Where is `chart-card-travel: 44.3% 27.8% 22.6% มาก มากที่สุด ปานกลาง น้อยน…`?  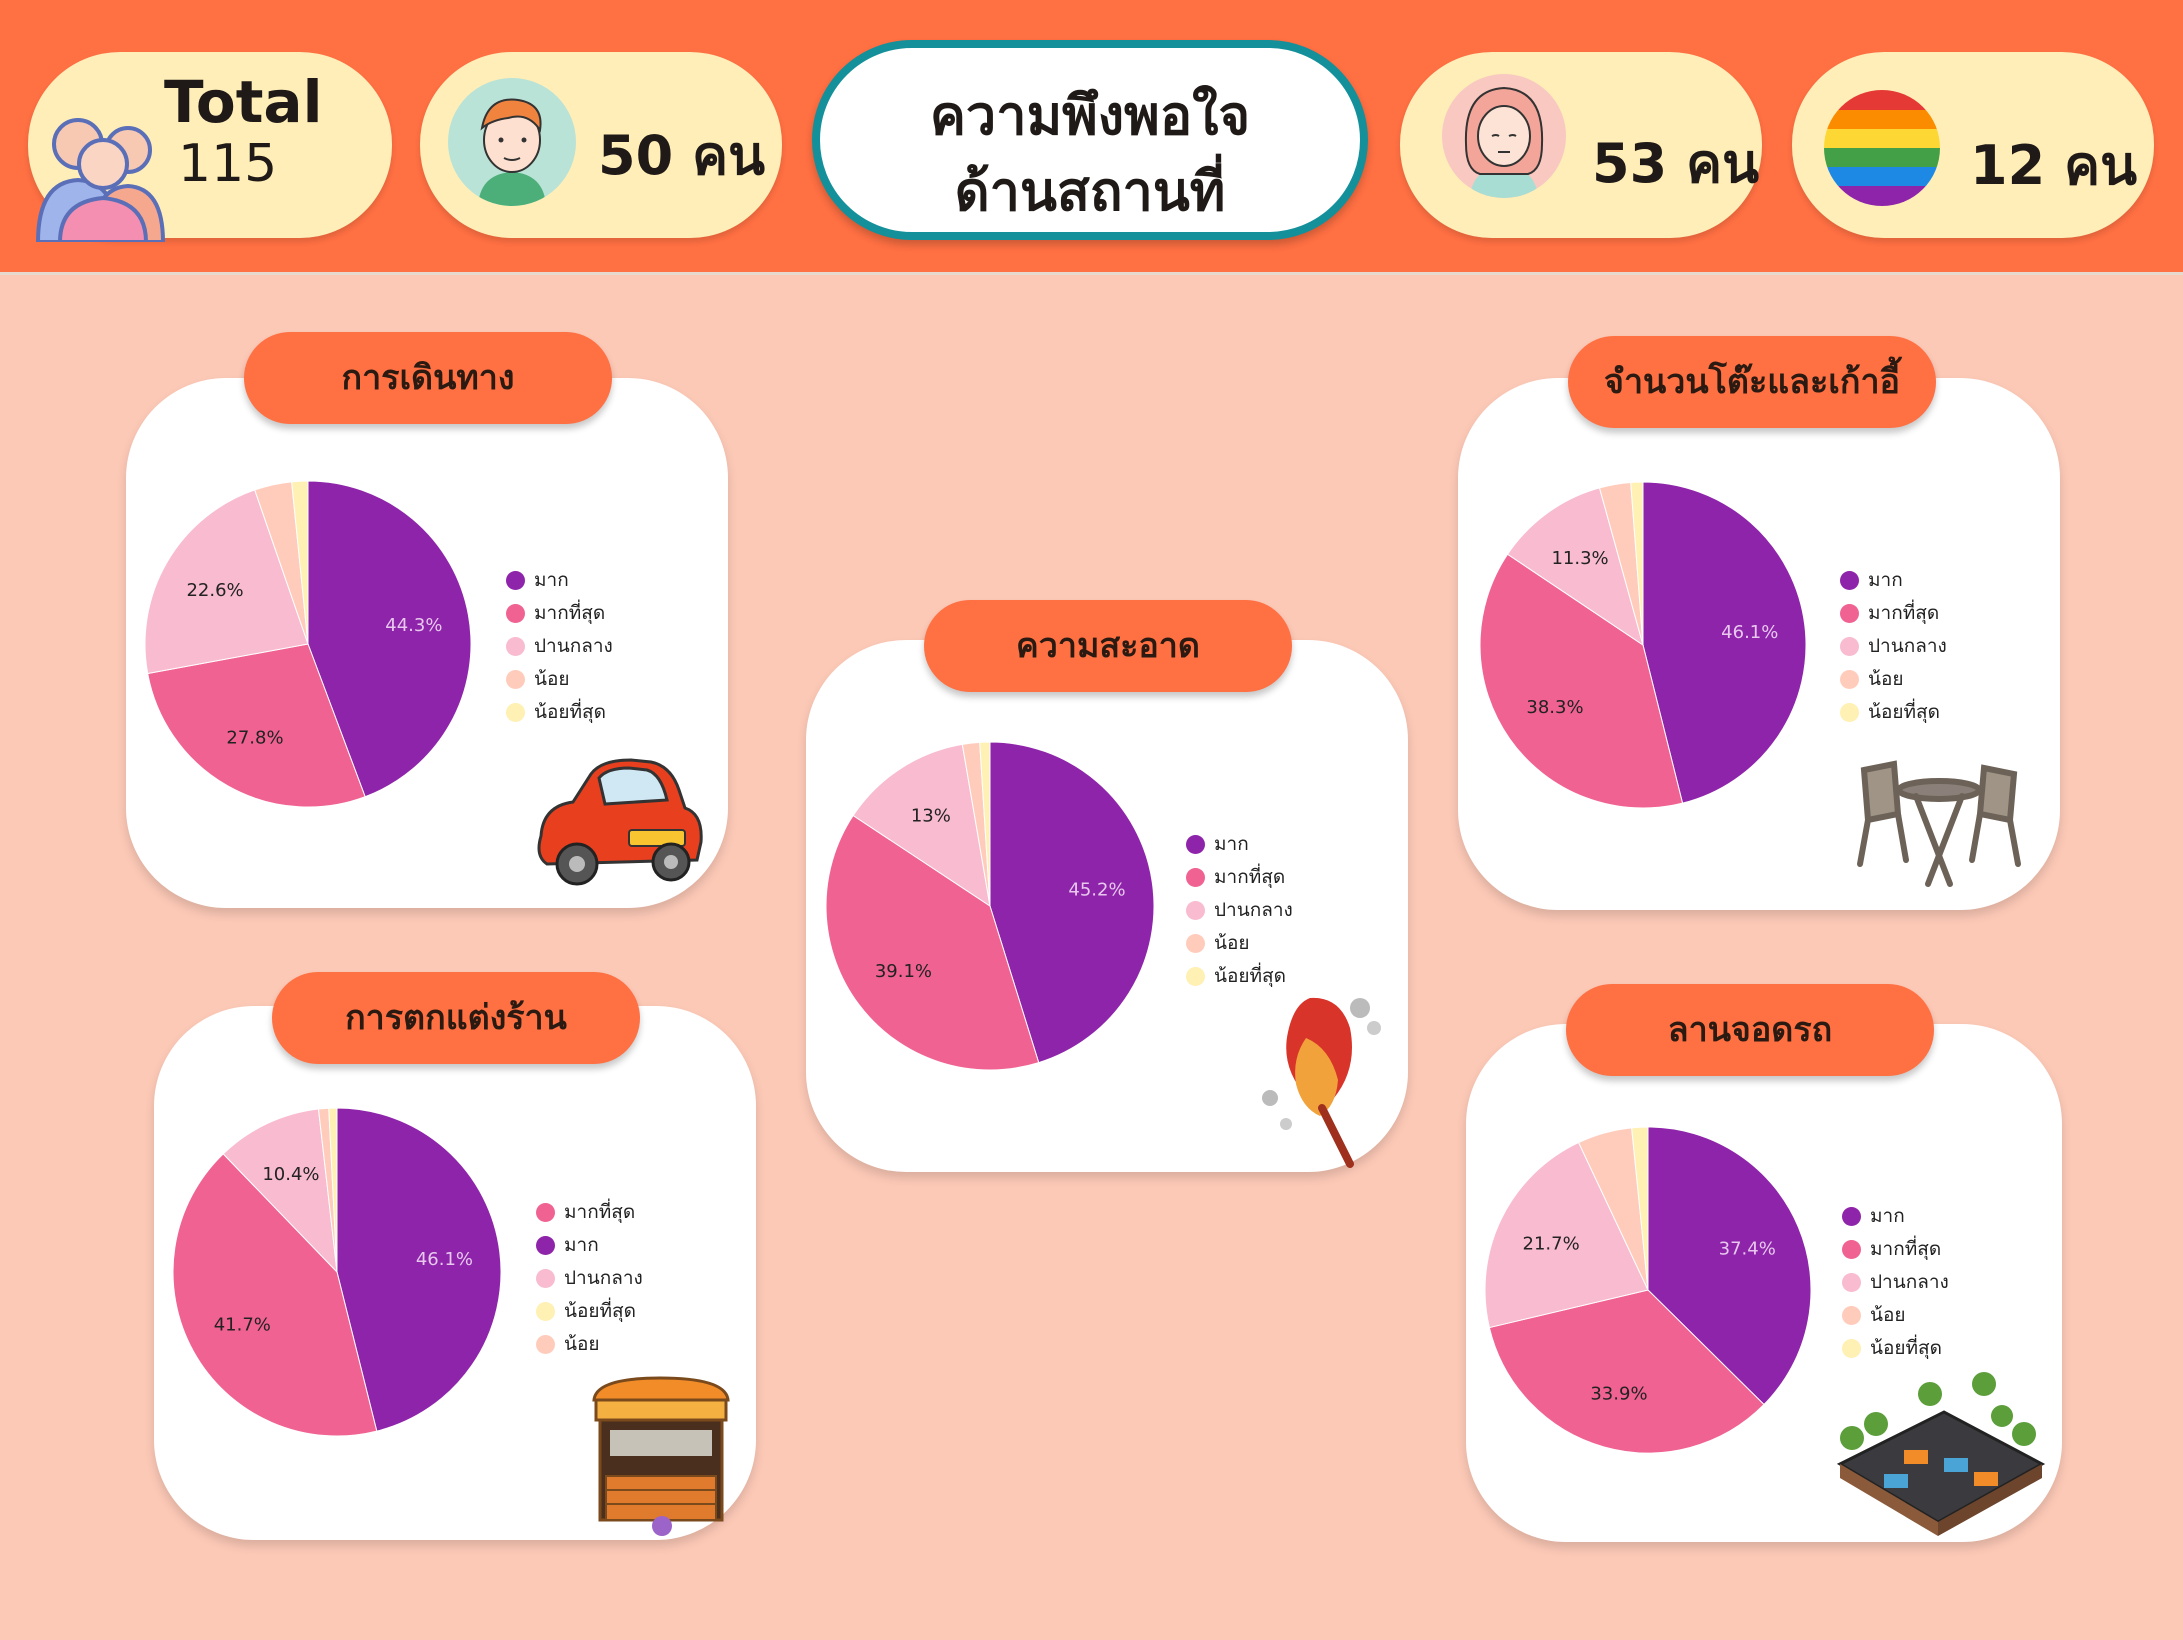
chart-card-travel: 44.3% 27.8% 22.6% มาก มากที่สุด ปานกลาง น้อยน… is located at coordinates (427, 643).